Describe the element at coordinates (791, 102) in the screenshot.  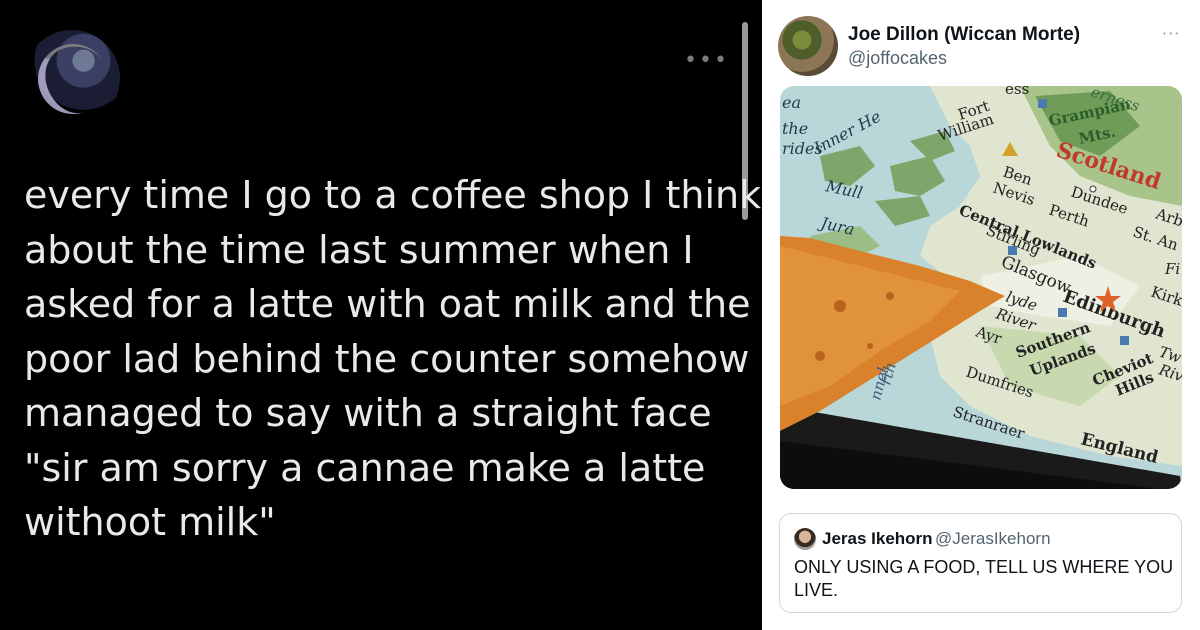
I see `map-label: ea` at that location.